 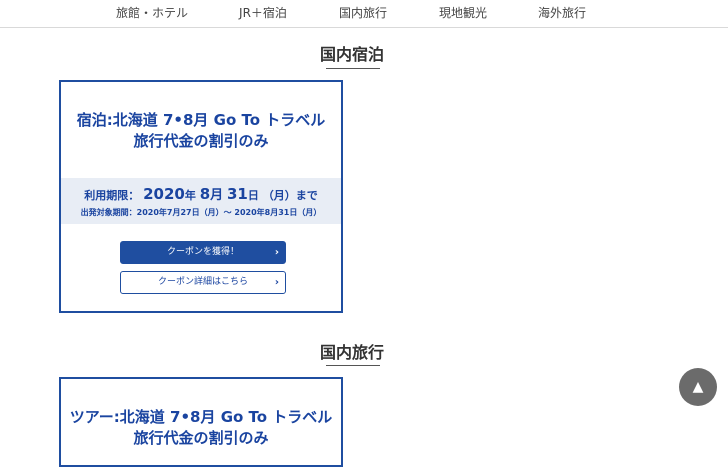 What do you see at coordinates (290, 195) in the screenshot?
I see `validity-weekday: （月）まで` at bounding box center [290, 195].